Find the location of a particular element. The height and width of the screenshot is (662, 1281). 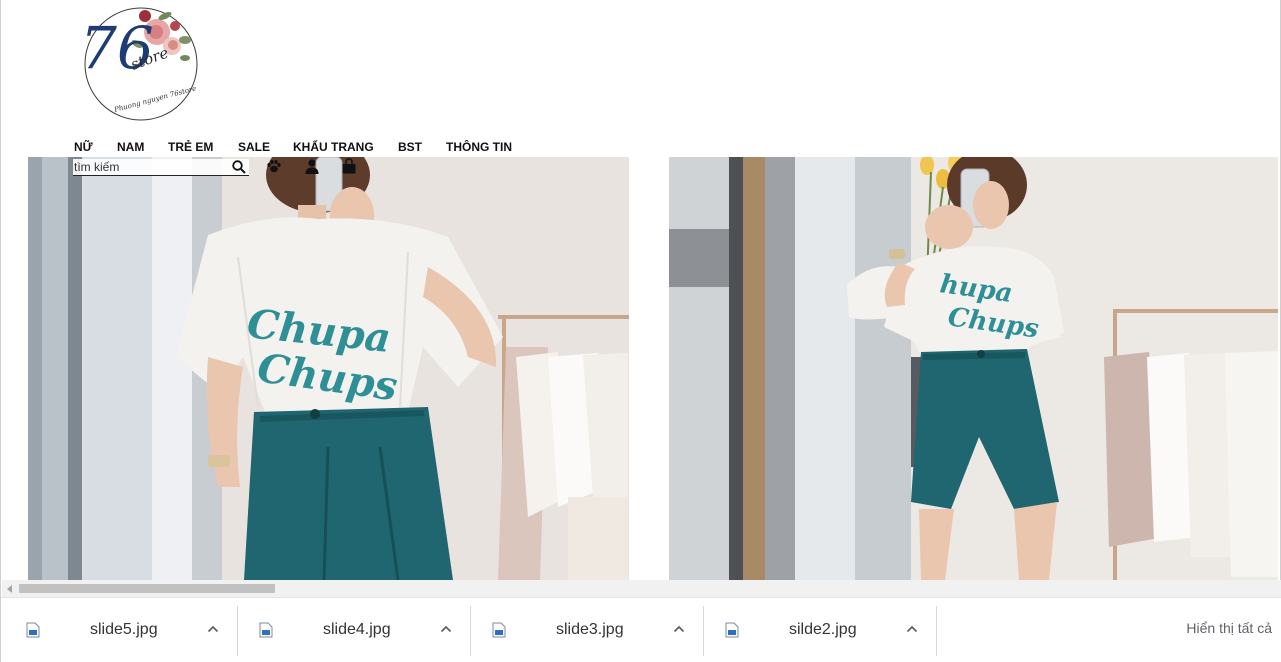

nav-item-nam: NAM is located at coordinates (130, 147).